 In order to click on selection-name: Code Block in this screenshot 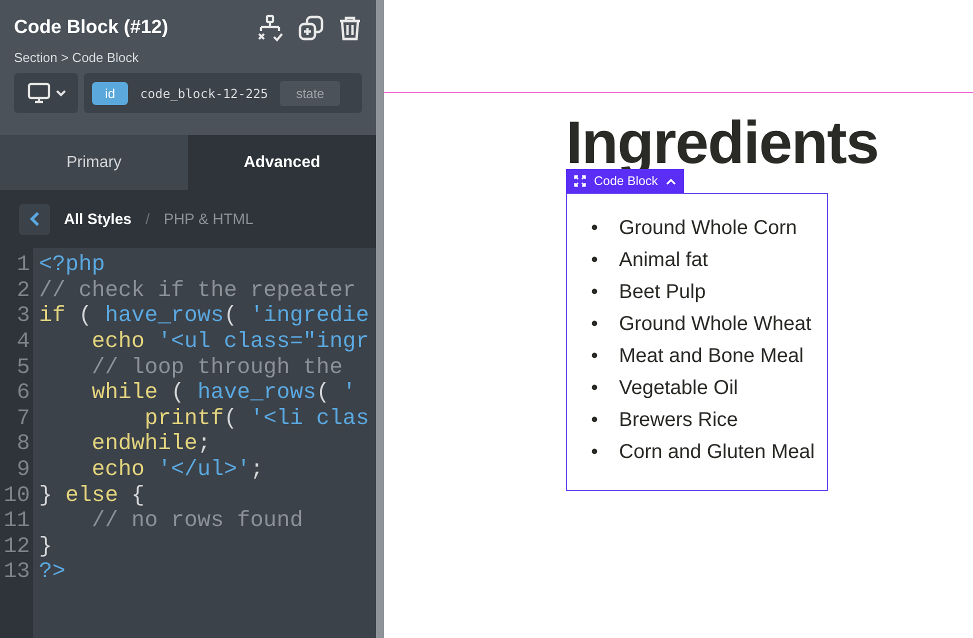, I will do `click(626, 181)`.